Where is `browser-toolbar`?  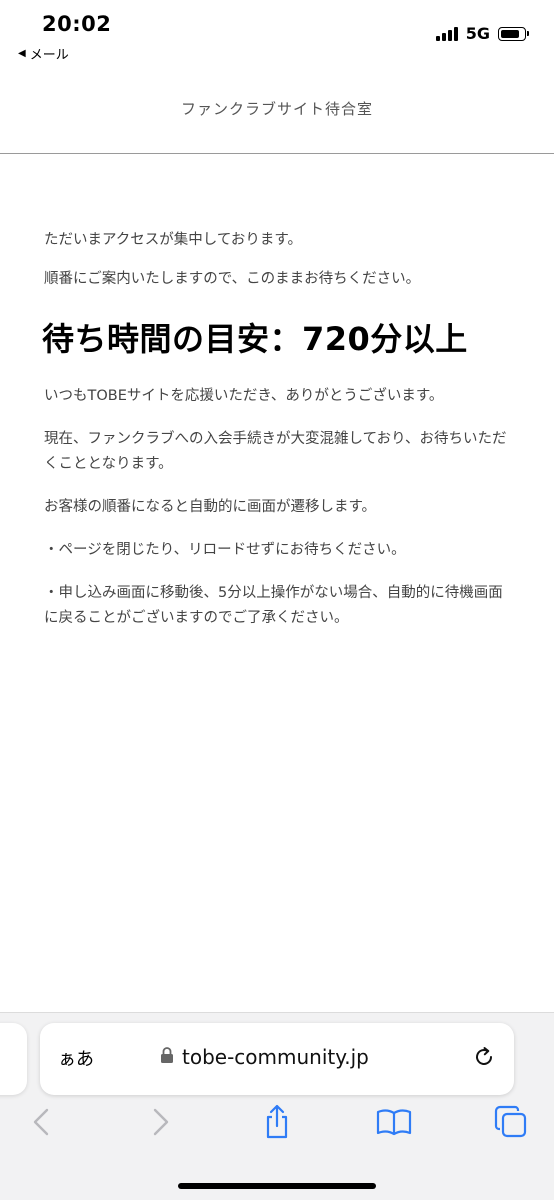 browser-toolbar is located at coordinates (277, 1132).